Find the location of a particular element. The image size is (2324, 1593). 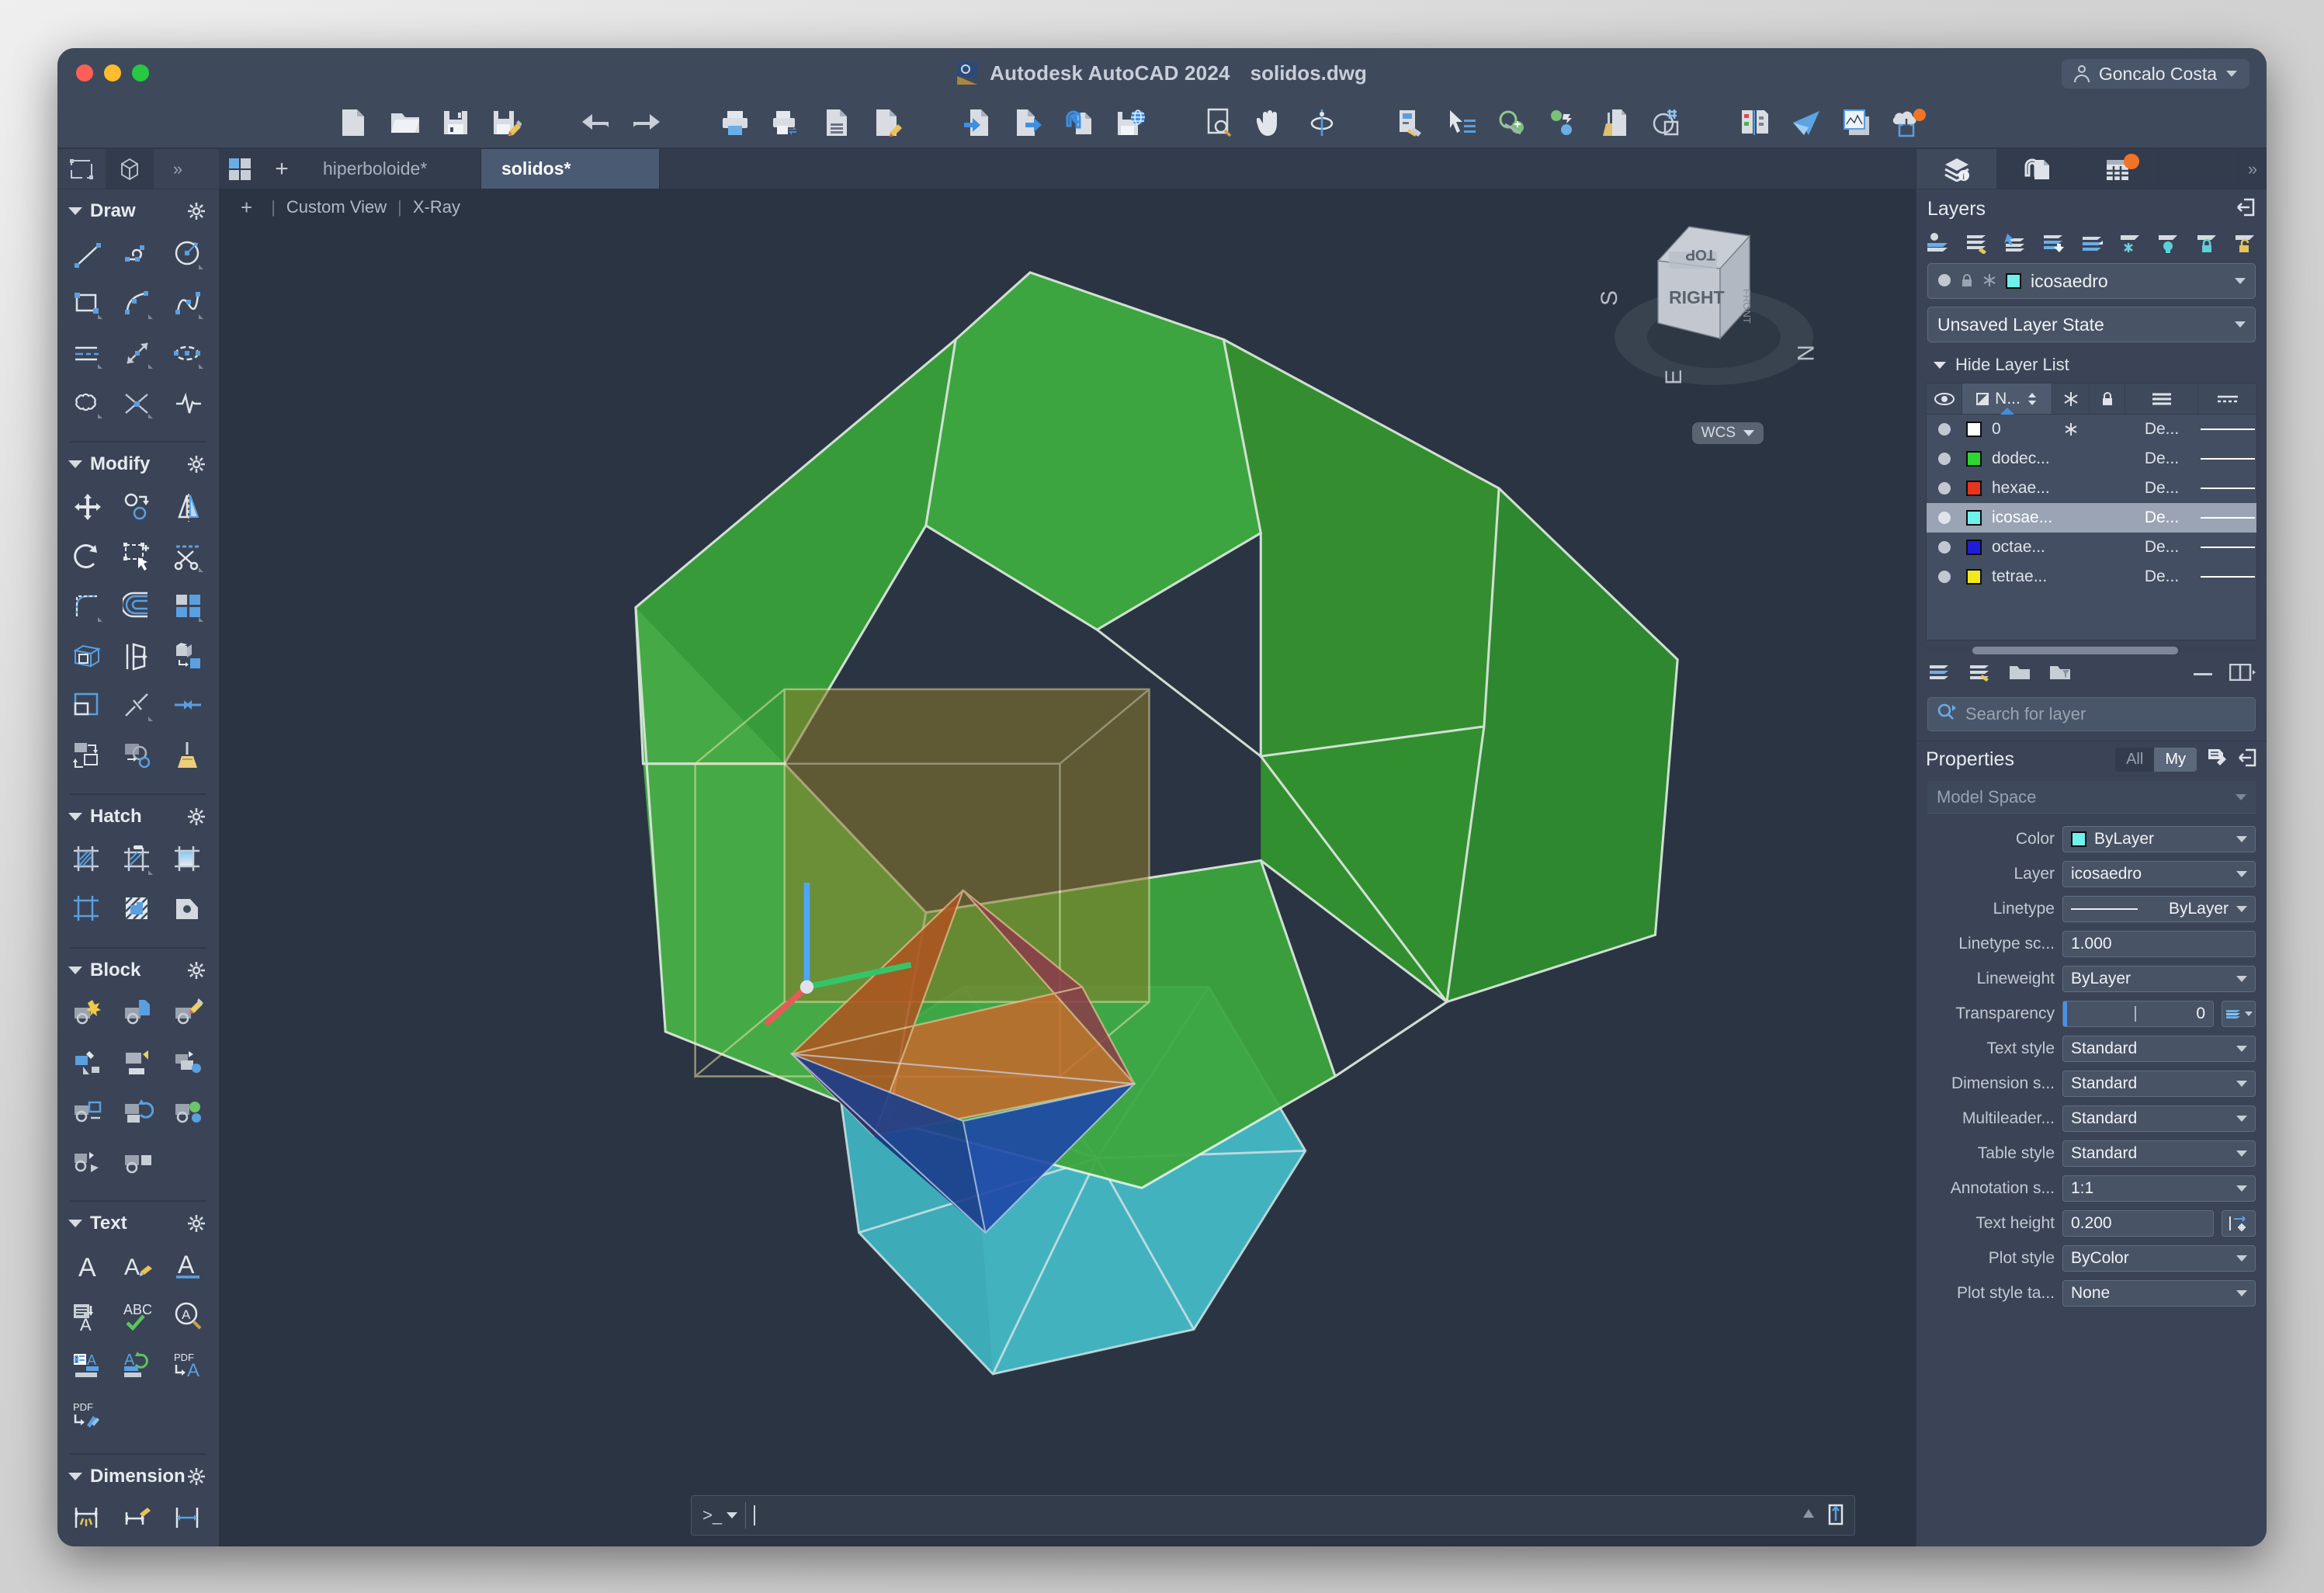

layer-previous-icon is located at coordinates (2016, 243).